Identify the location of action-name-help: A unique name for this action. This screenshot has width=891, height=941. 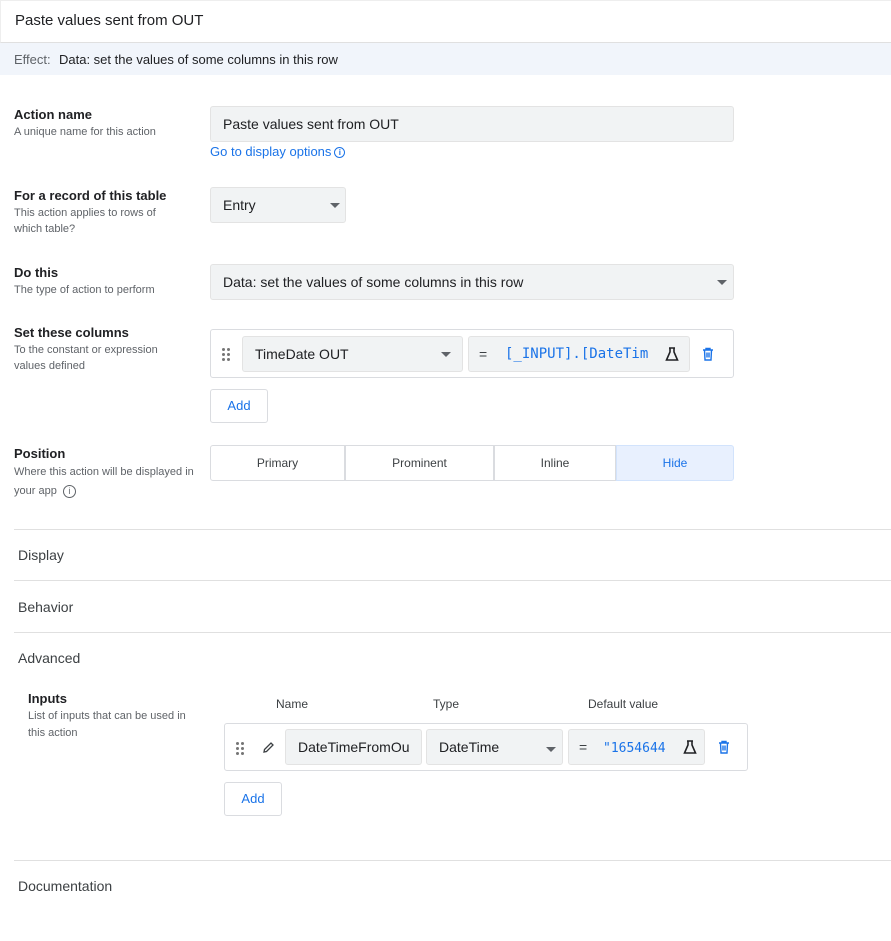
(85, 132).